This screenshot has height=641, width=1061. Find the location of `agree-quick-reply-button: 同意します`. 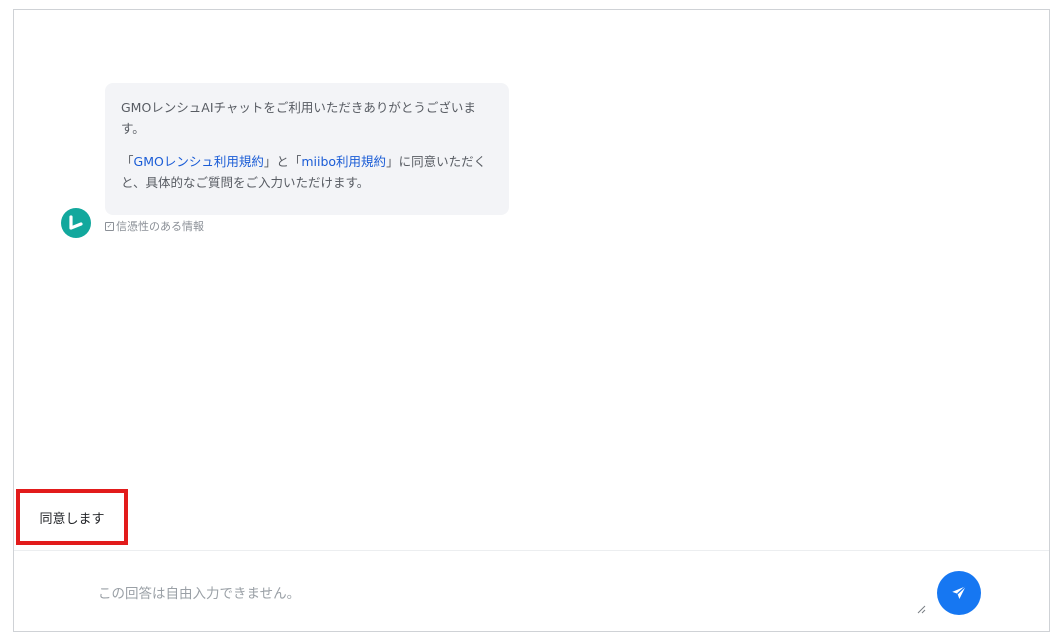

agree-quick-reply-button: 同意します is located at coordinates (72, 517).